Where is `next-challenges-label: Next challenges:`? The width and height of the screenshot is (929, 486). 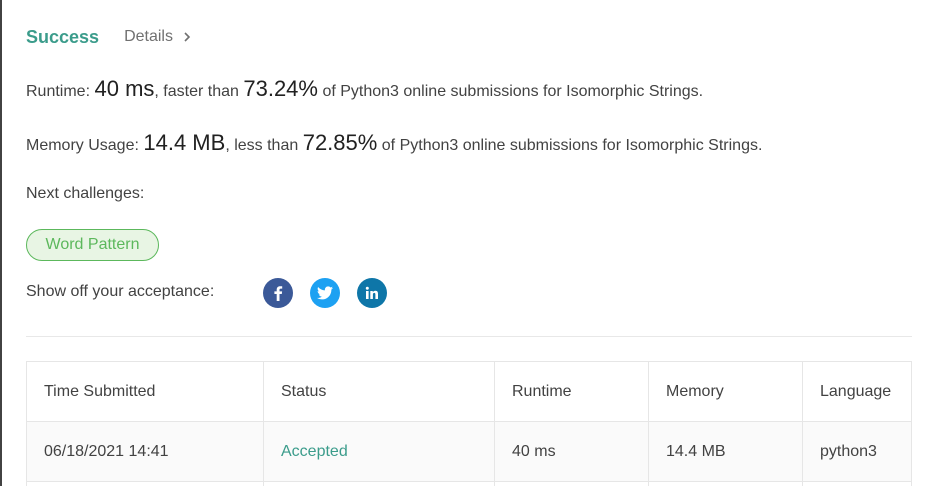
next-challenges-label: Next challenges: is located at coordinates (85, 193).